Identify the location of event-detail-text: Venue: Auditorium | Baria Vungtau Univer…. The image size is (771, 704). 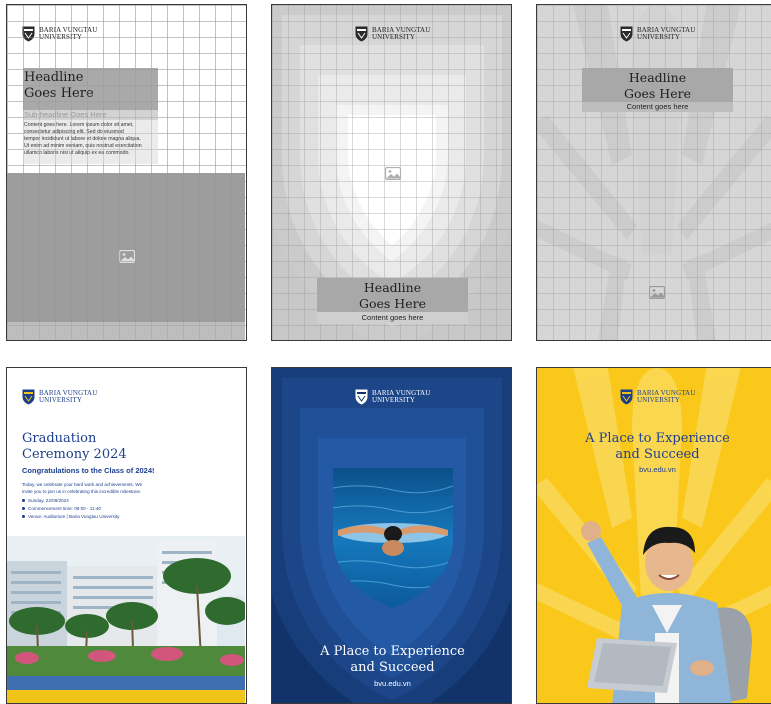
(74, 516).